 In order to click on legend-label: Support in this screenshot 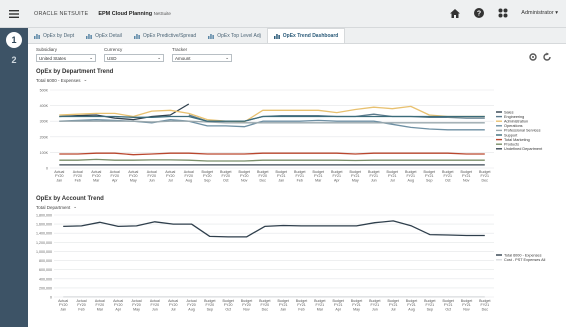, I will do `click(511, 135)`.